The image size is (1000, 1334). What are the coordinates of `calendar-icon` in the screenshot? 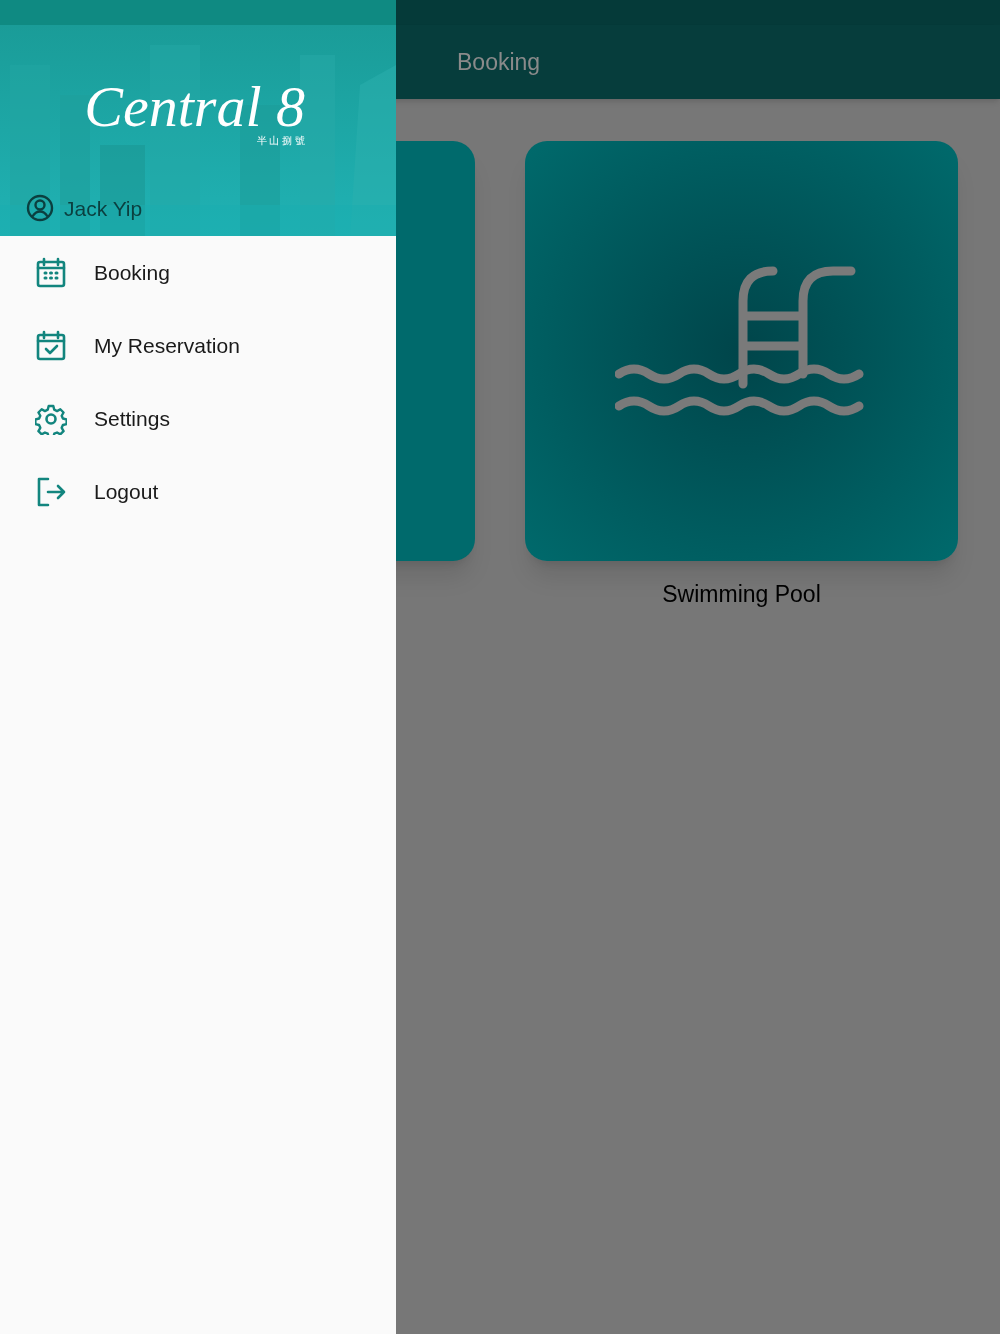 It's located at (51, 272).